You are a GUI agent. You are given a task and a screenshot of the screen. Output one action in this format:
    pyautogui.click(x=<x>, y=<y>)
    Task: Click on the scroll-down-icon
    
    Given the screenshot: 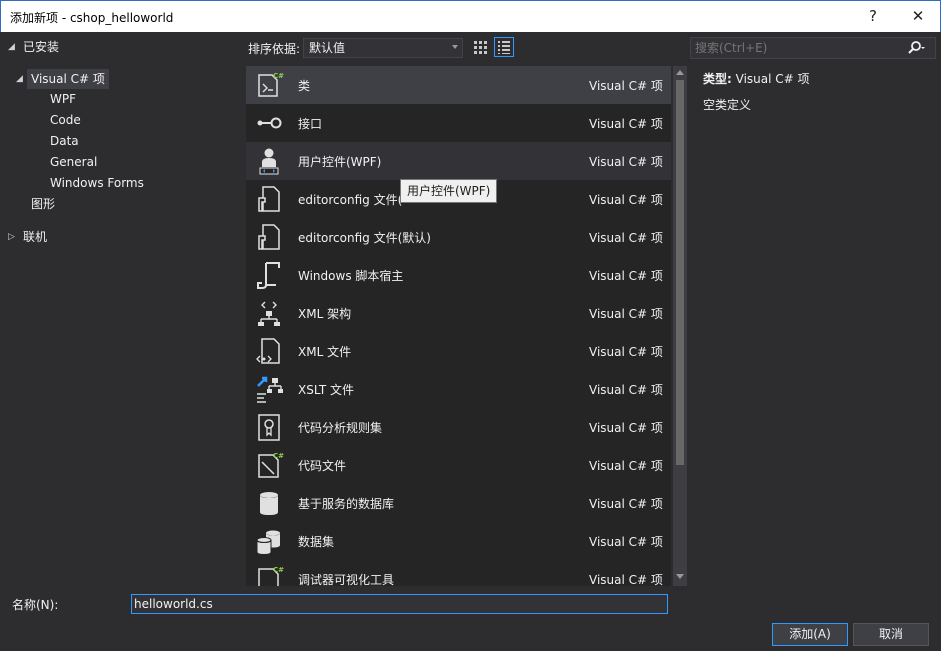 What is the action you would take?
    pyautogui.click(x=680, y=576)
    